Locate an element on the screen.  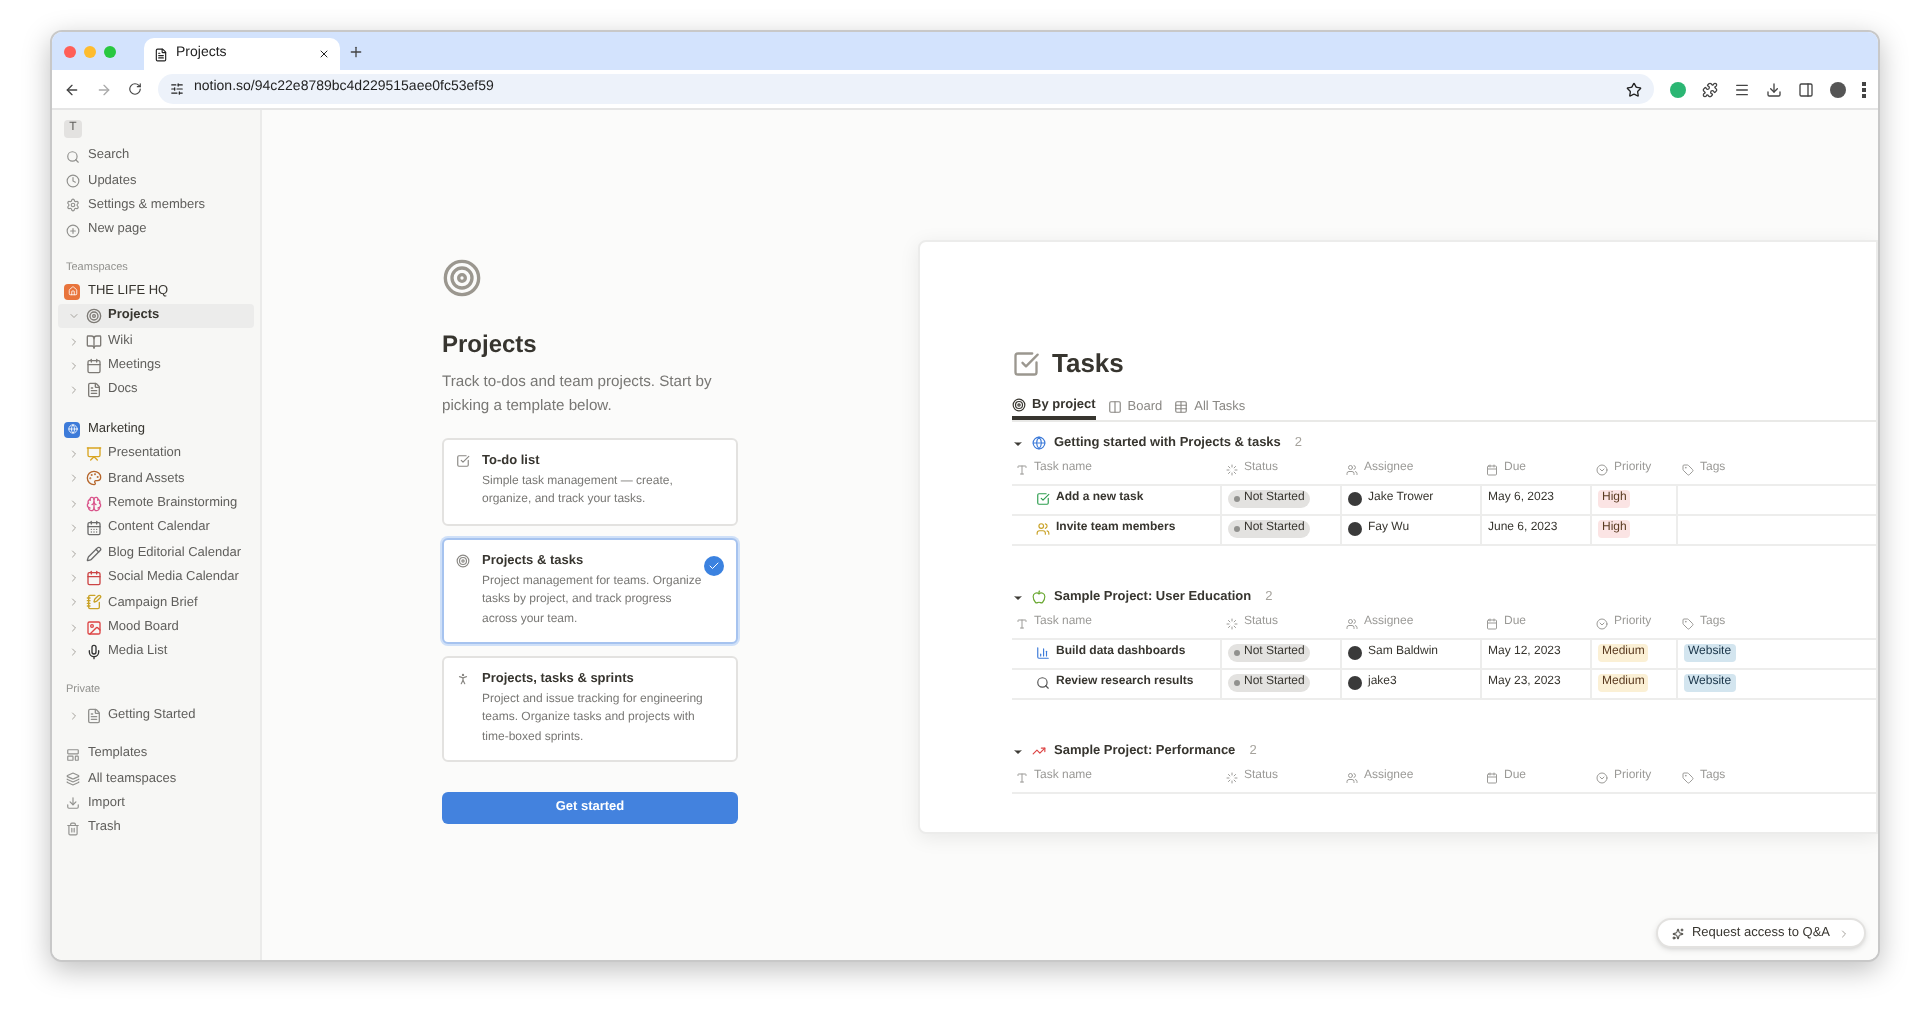
extensions-icon is located at coordinates (1710, 89).